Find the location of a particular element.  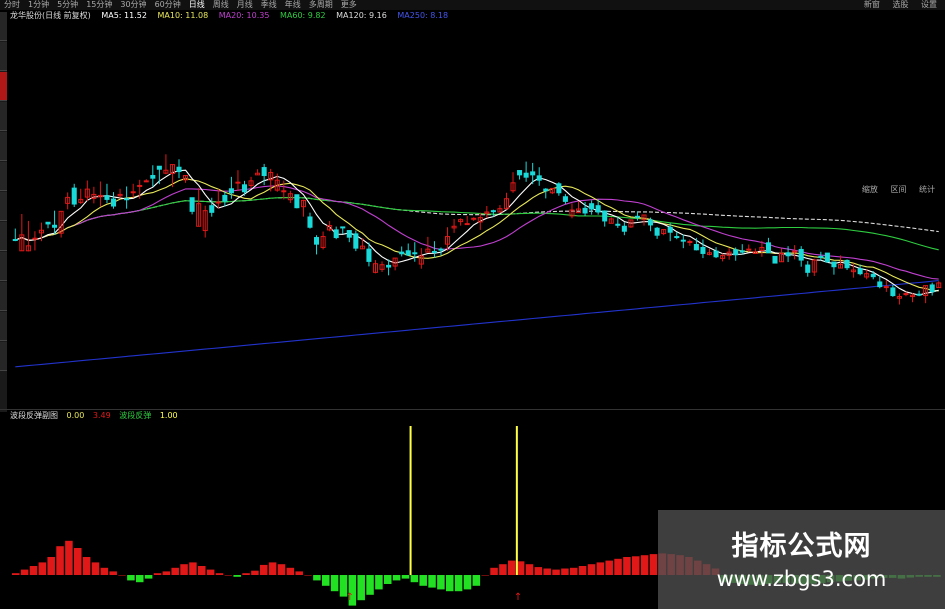

period-tab-9: 季线 is located at coordinates (269, 5).